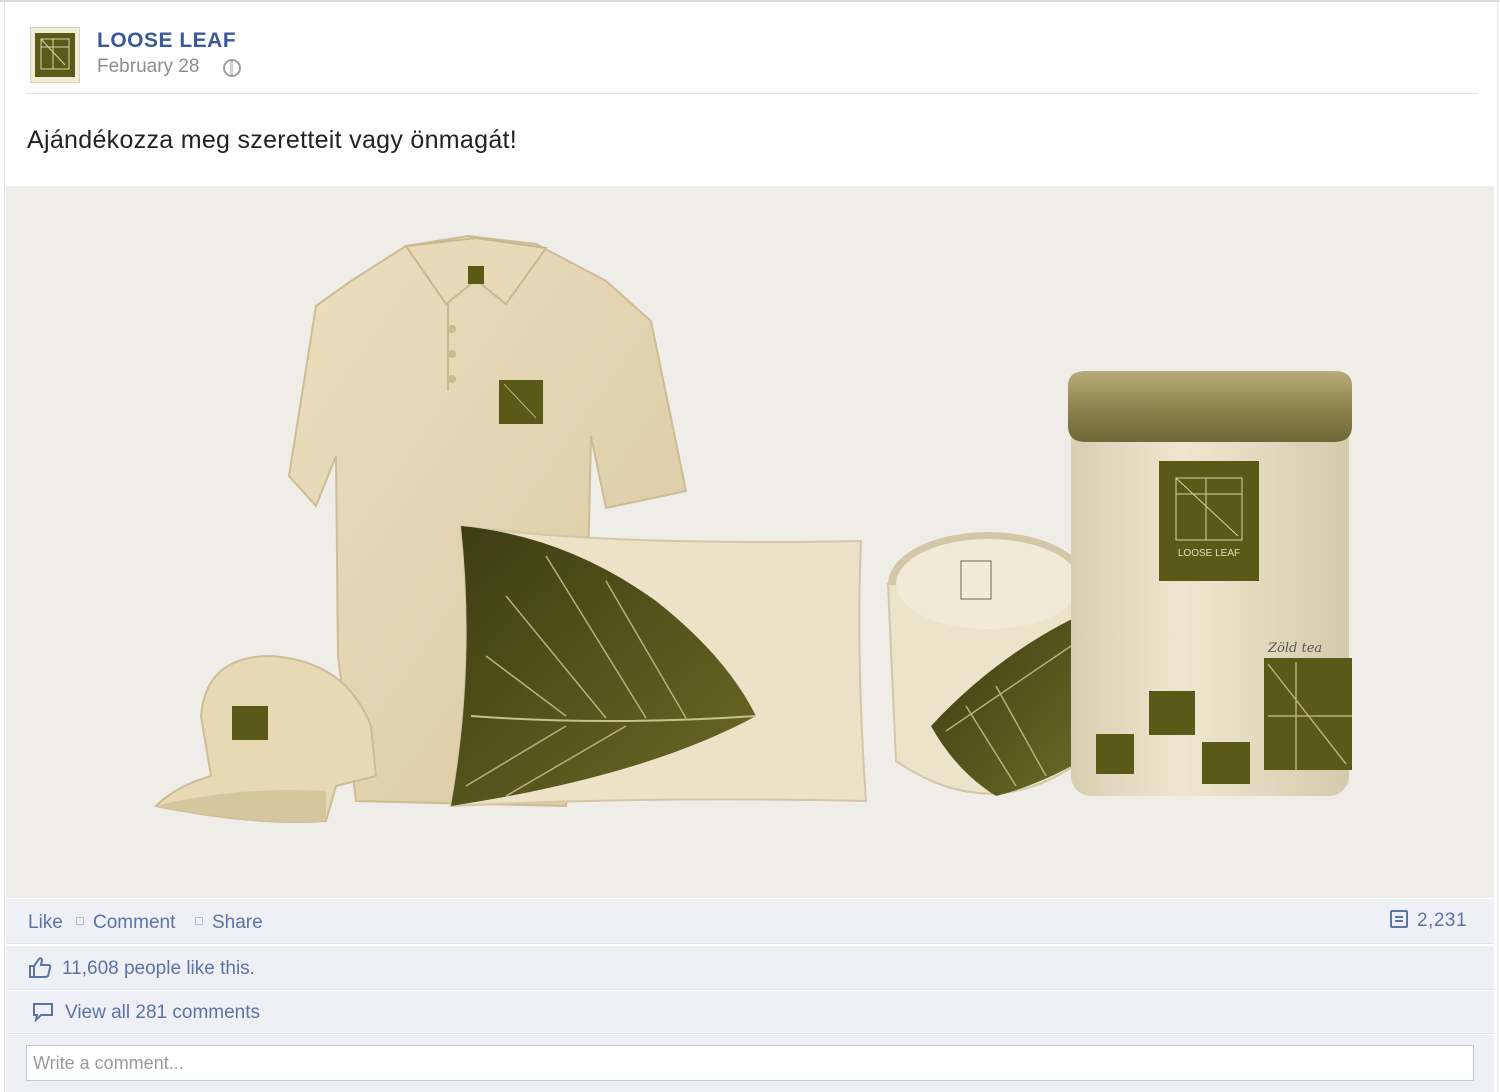 This screenshot has height=1092, width=1500. I want to click on comment-box-row, so click(750, 1063).